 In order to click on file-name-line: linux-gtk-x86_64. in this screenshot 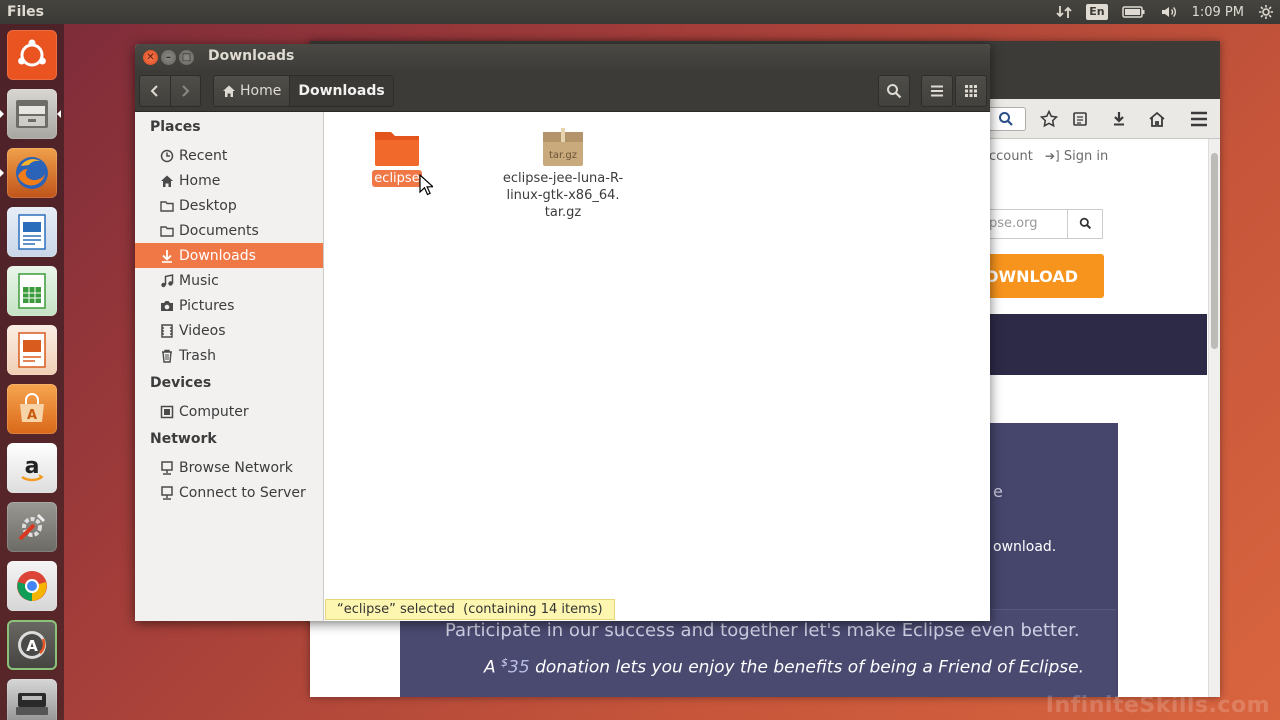, I will do `click(563, 195)`.